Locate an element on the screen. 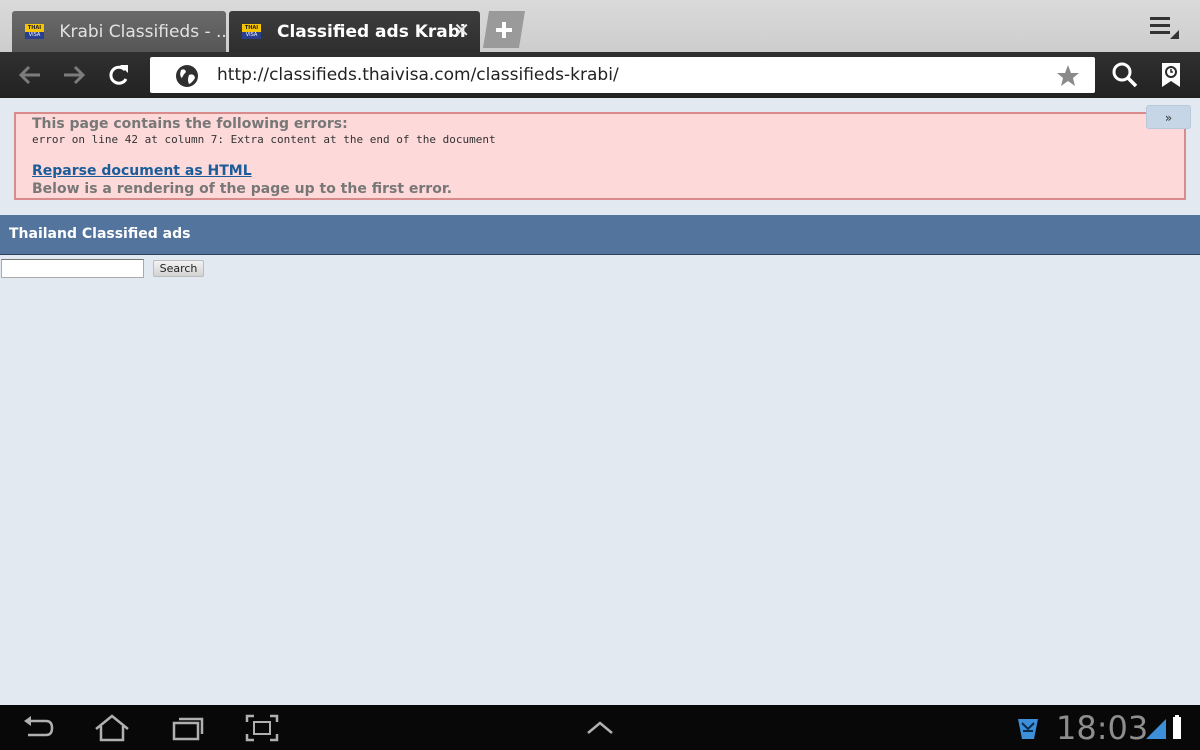  system-bar: 18:03 is located at coordinates (600, 727).